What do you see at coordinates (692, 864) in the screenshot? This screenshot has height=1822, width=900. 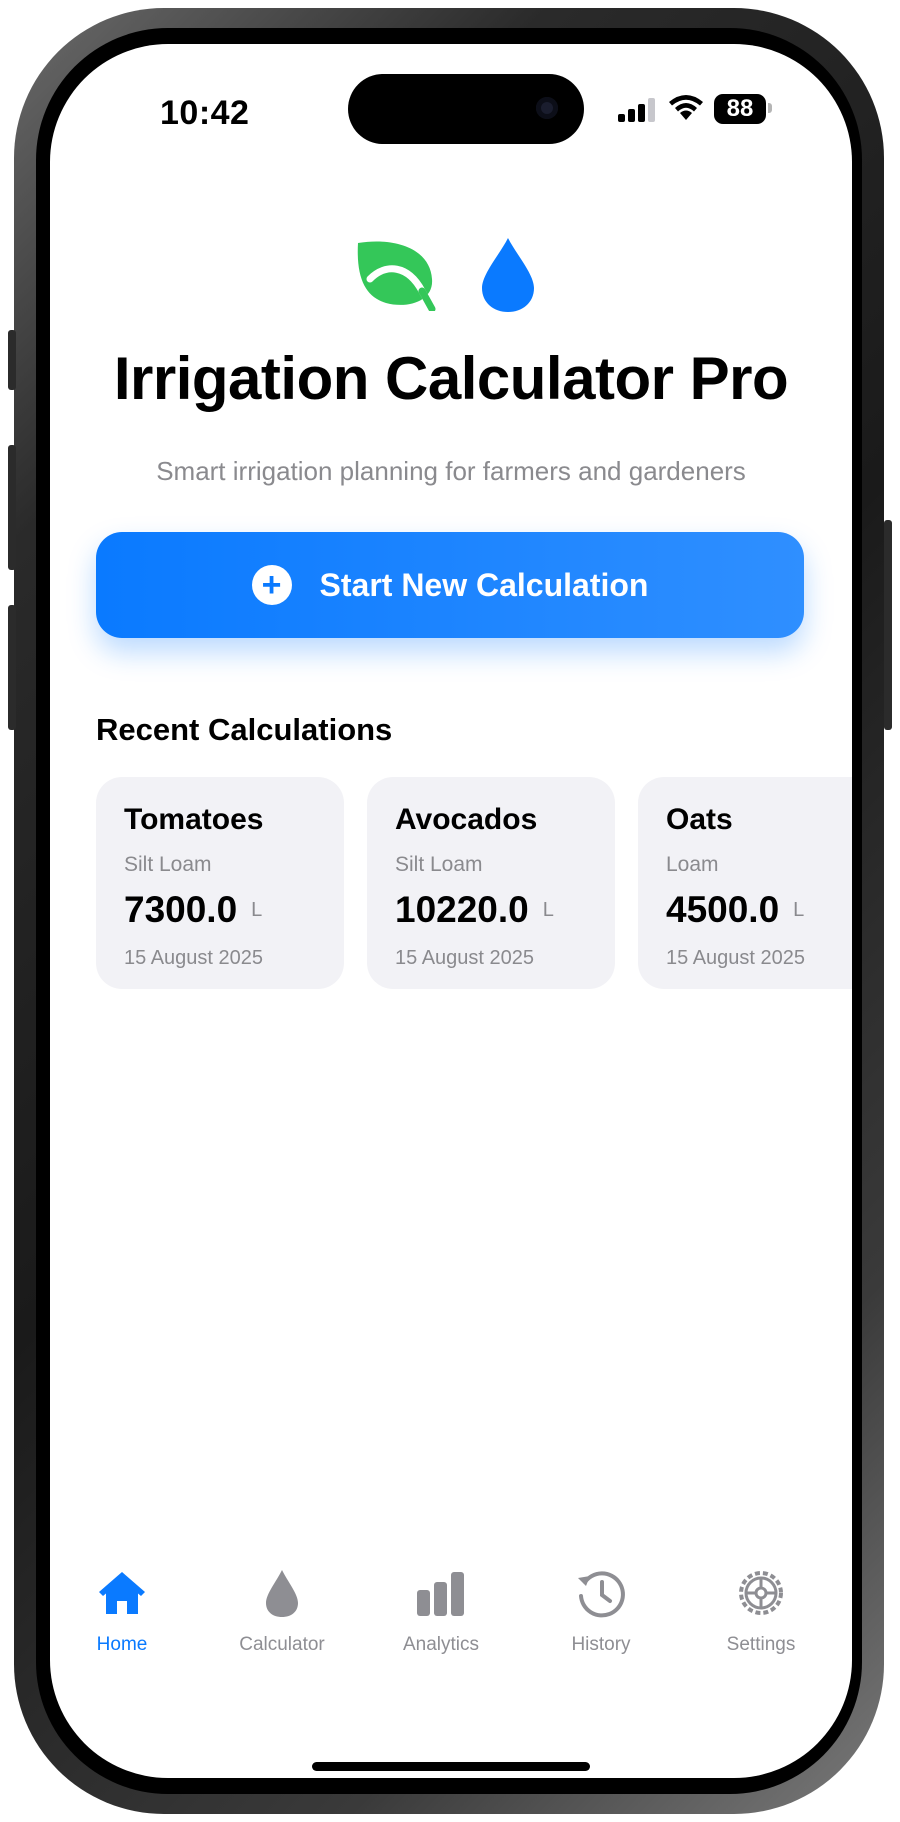 I see `card-soil-type: Loam` at bounding box center [692, 864].